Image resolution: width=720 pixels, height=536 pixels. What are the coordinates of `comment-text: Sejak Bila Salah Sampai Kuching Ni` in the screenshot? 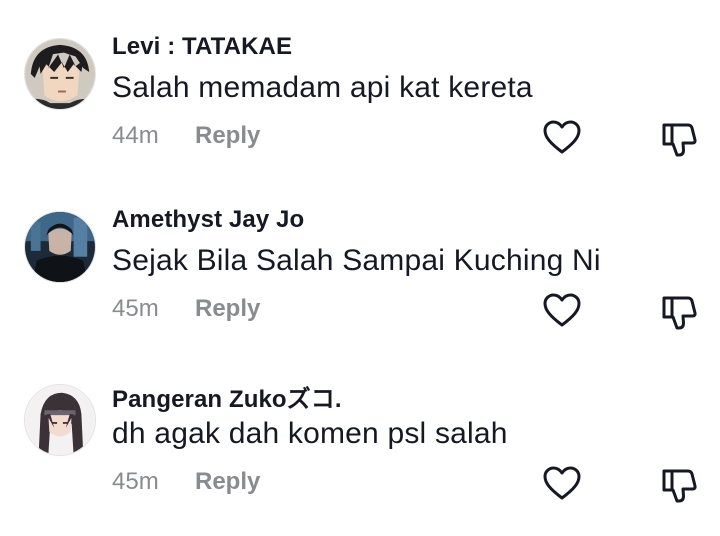 It's located at (356, 260).